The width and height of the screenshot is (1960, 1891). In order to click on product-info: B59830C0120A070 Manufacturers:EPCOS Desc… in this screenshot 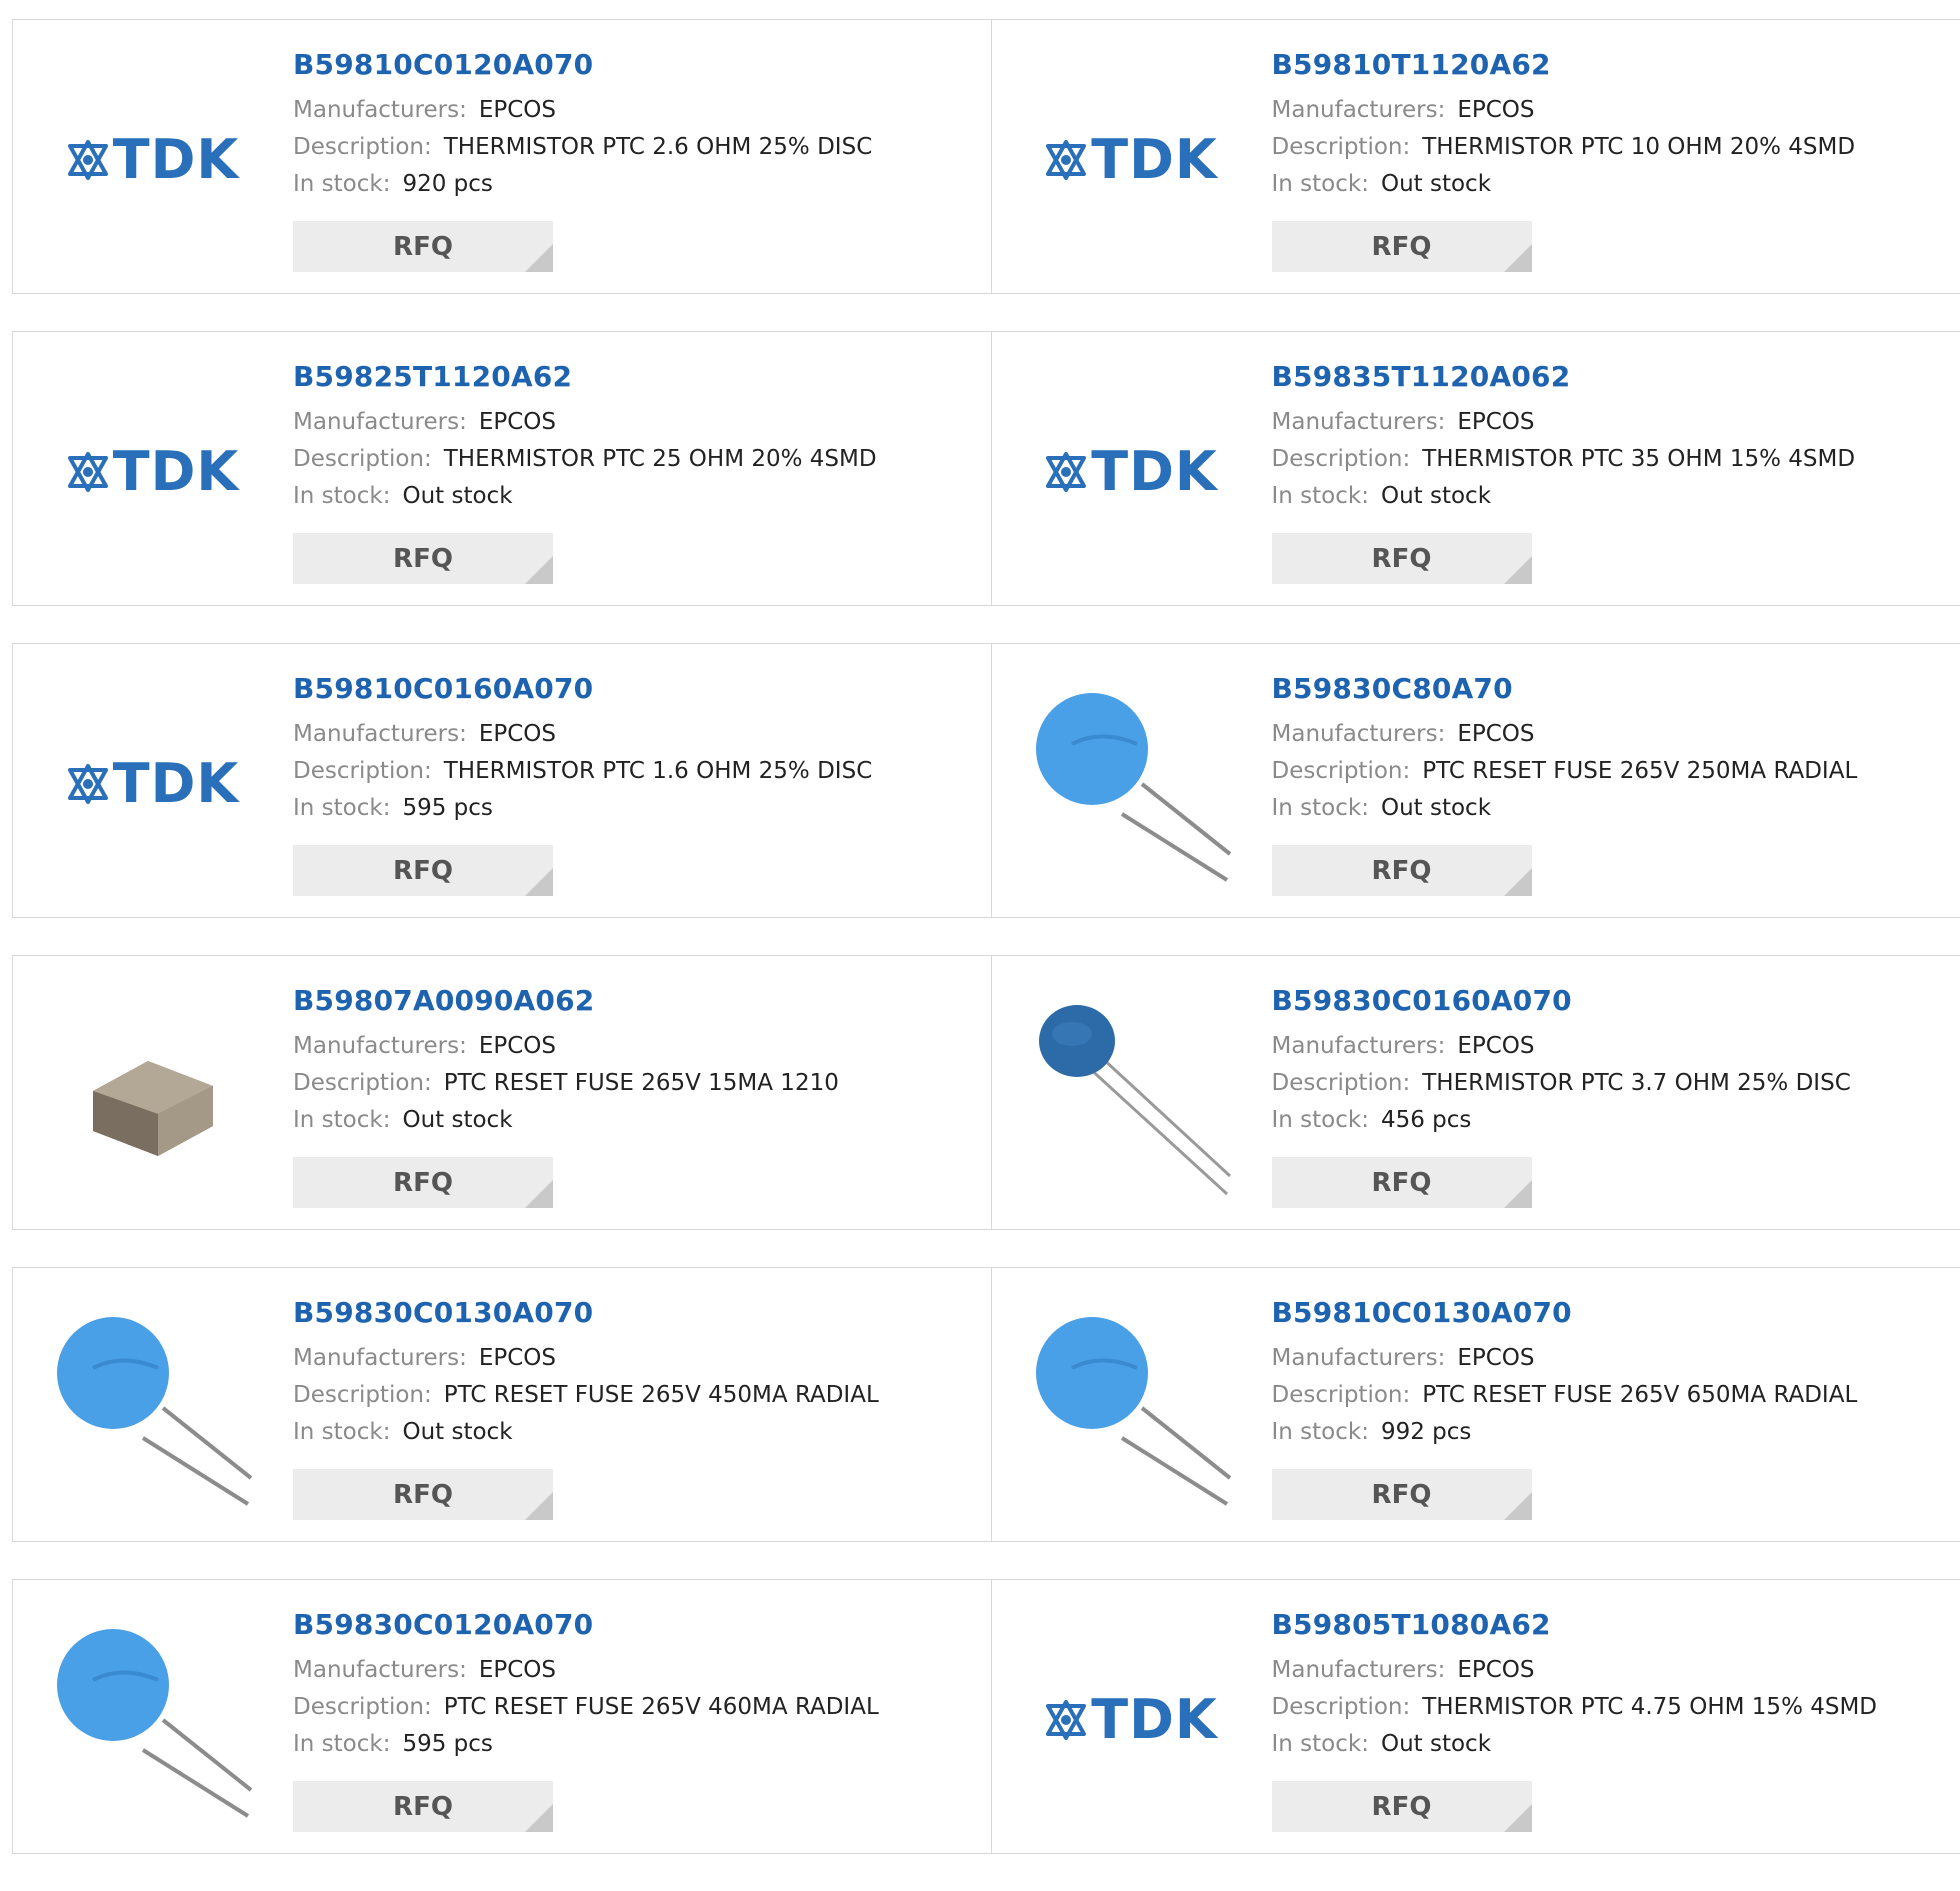, I will do `click(586, 1685)`.